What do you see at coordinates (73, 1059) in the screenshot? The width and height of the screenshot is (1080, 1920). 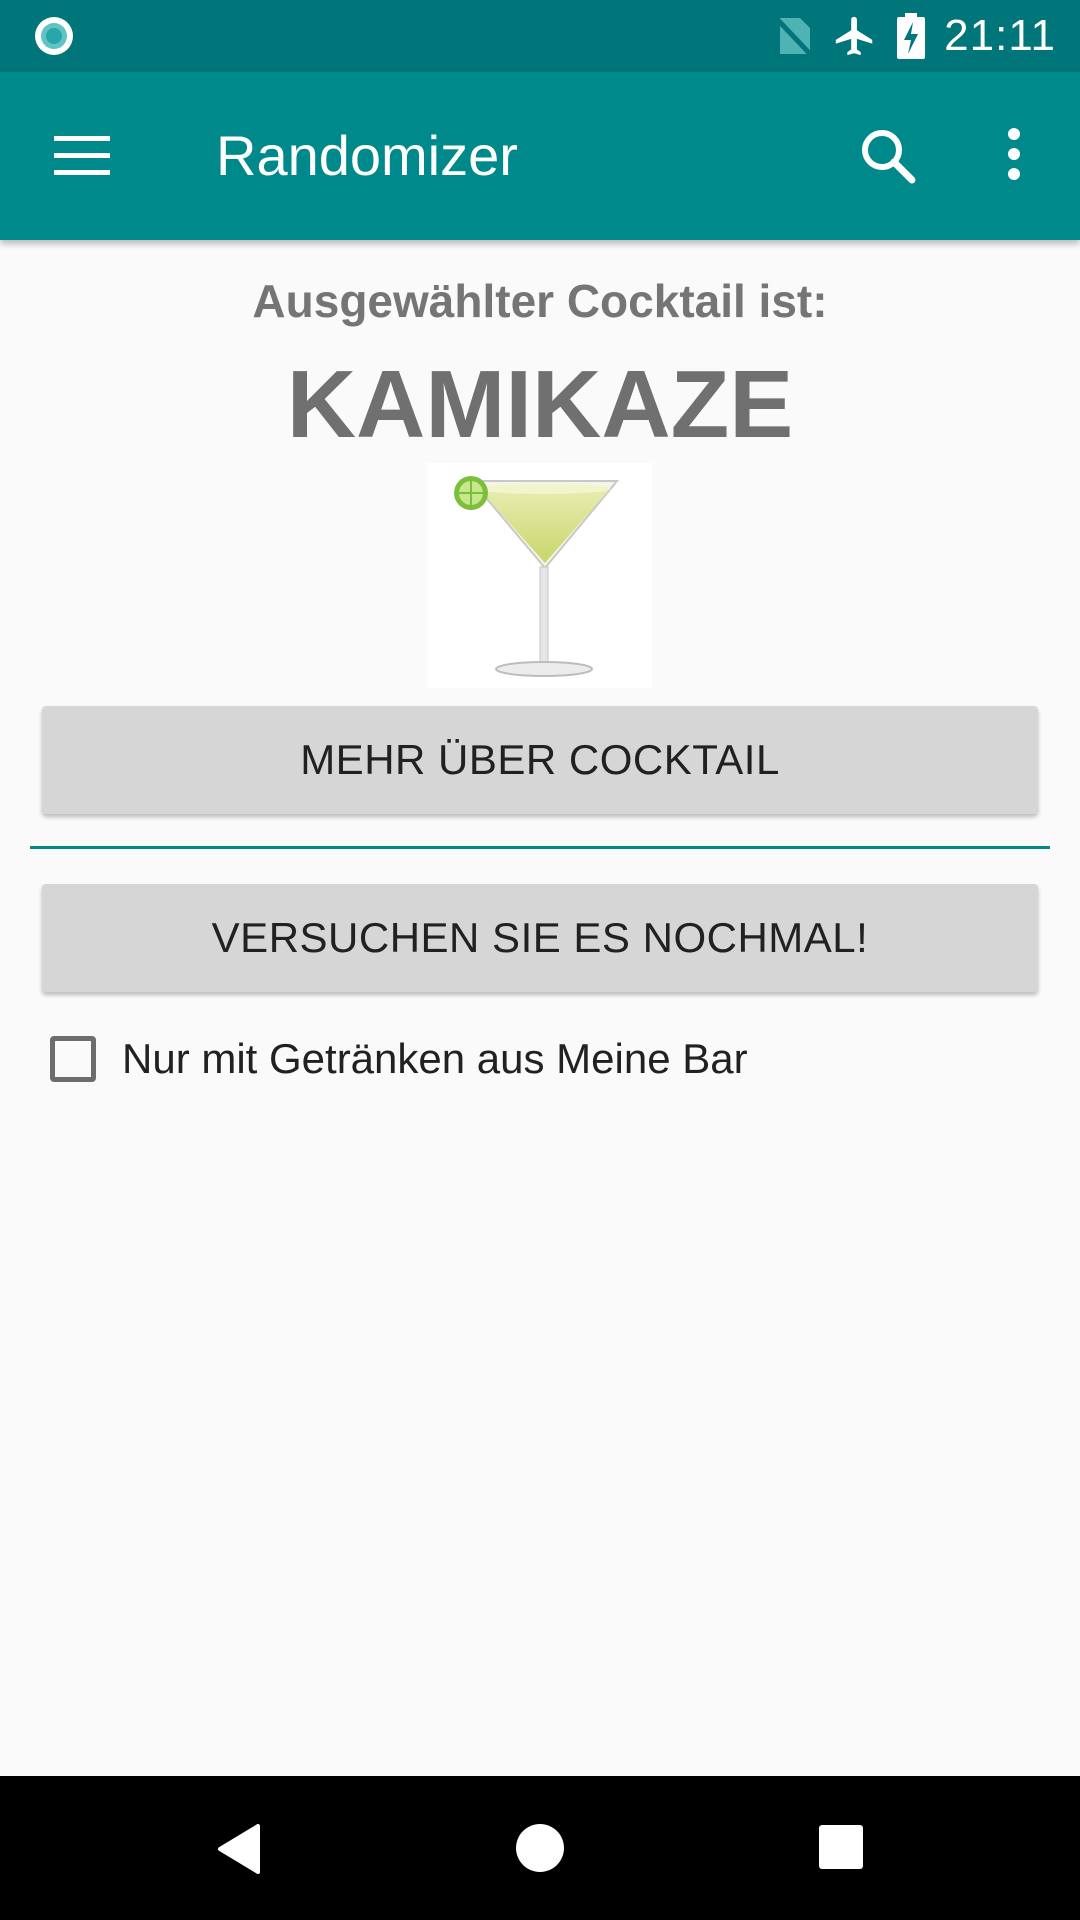 I see `only-my-bar-checkbox` at bounding box center [73, 1059].